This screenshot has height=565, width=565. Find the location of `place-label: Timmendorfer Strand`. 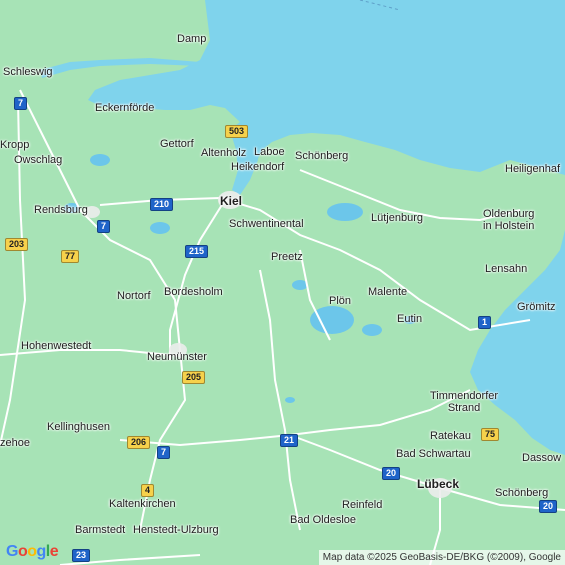

place-label: Timmendorfer Strand is located at coordinates (464, 402).